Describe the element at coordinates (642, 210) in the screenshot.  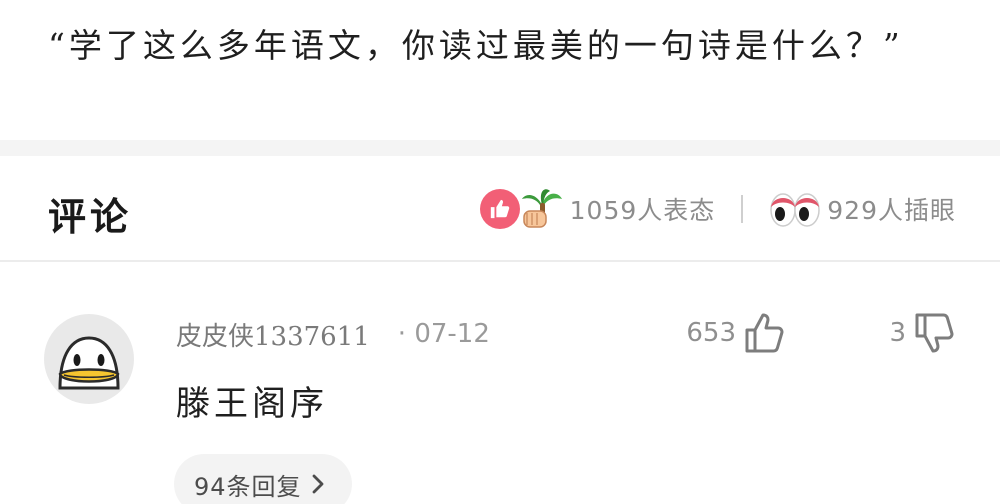
I see `reaction-count-text: 1059人表态` at that location.